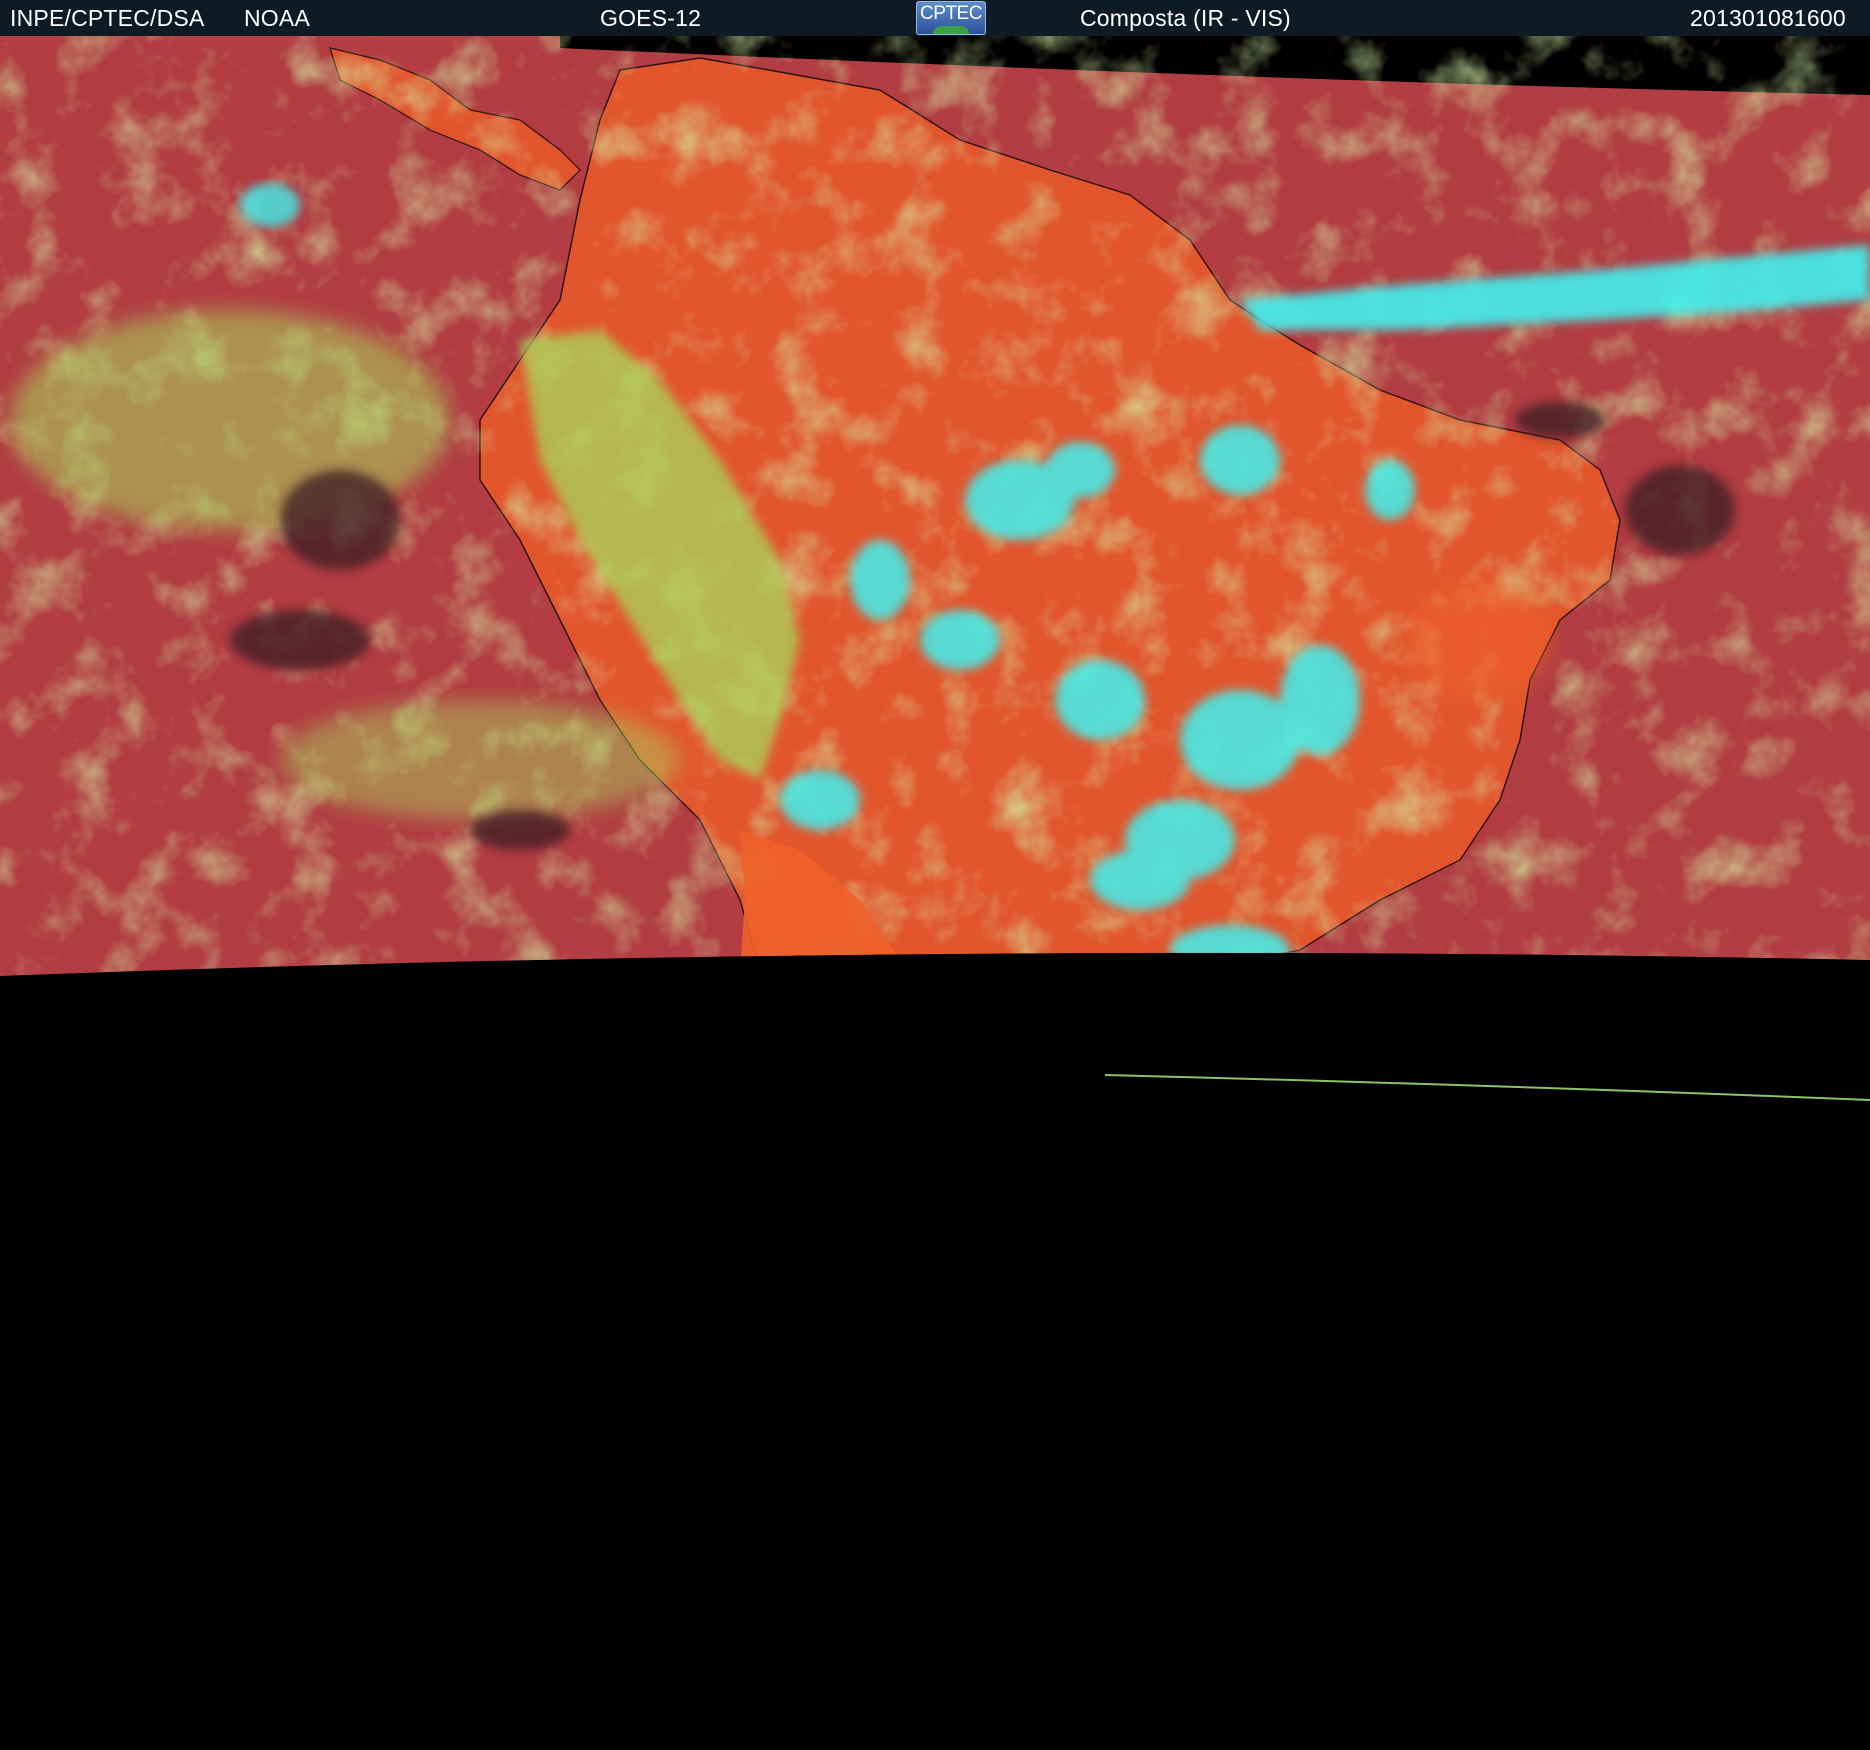 Image resolution: width=1870 pixels, height=1750 pixels. I want to click on logo-globe-icon, so click(951, 30).